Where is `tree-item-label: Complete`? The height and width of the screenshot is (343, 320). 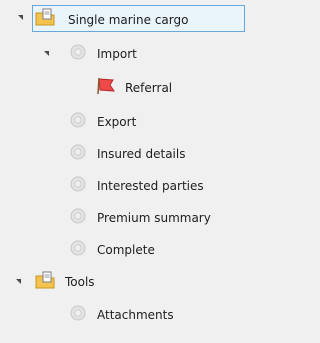
tree-item-label: Complete is located at coordinates (126, 250).